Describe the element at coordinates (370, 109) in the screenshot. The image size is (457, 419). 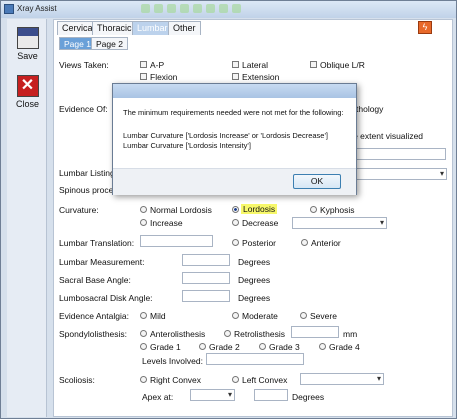
I see `evidence-pathology-label: thology` at that location.